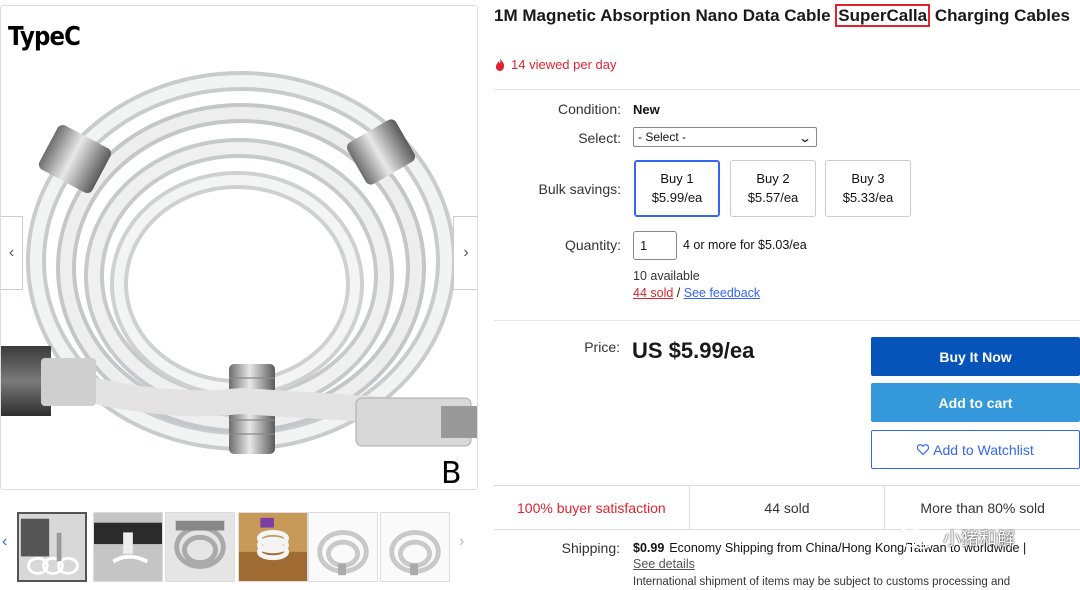 This screenshot has height=590, width=1080. Describe the element at coordinates (979, 539) in the screenshot. I see `watermark-text: 小猪和解` at that location.